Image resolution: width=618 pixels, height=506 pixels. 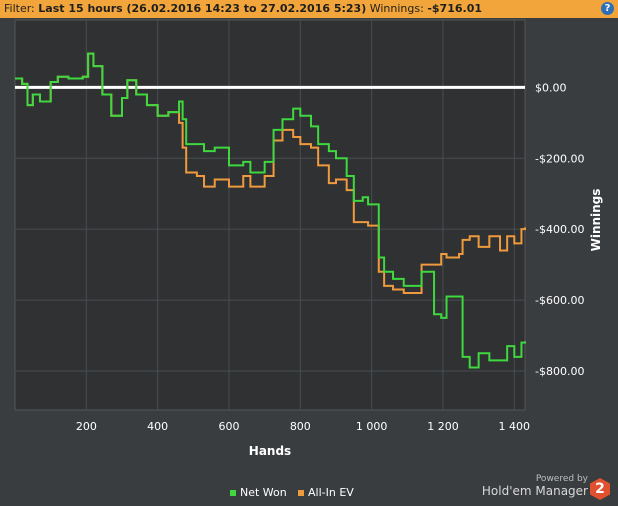 I want to click on y-tick-label: $0.00, so click(x=551, y=87).